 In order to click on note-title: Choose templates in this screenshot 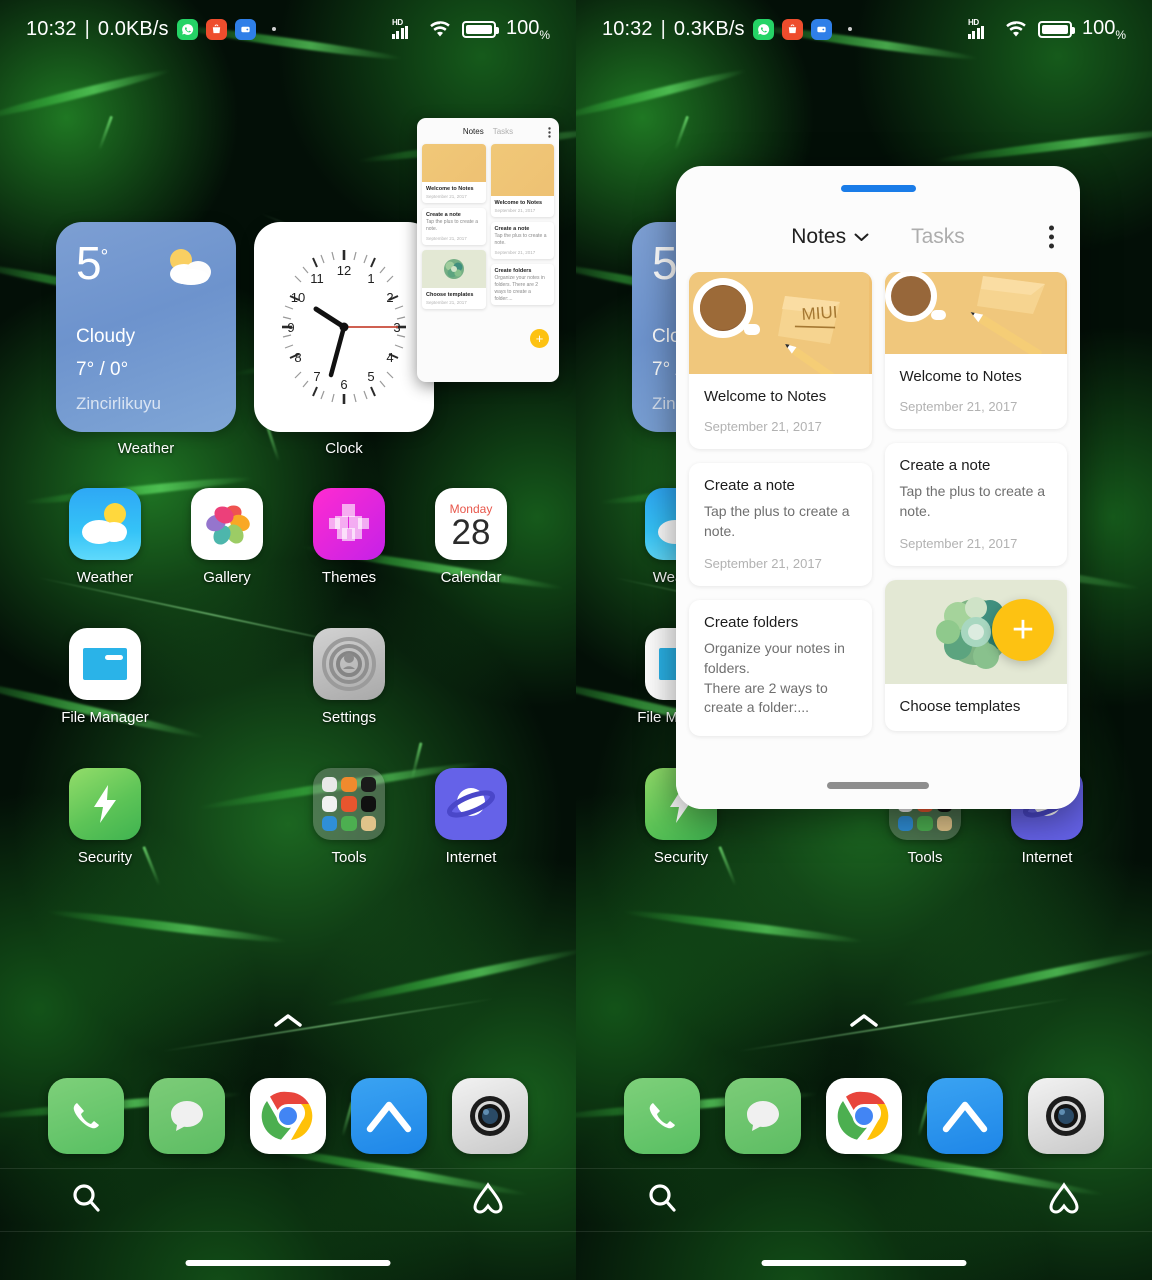, I will do `click(960, 706)`.